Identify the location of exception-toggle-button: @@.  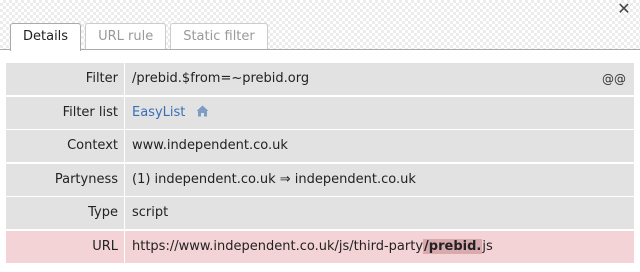
(614, 79).